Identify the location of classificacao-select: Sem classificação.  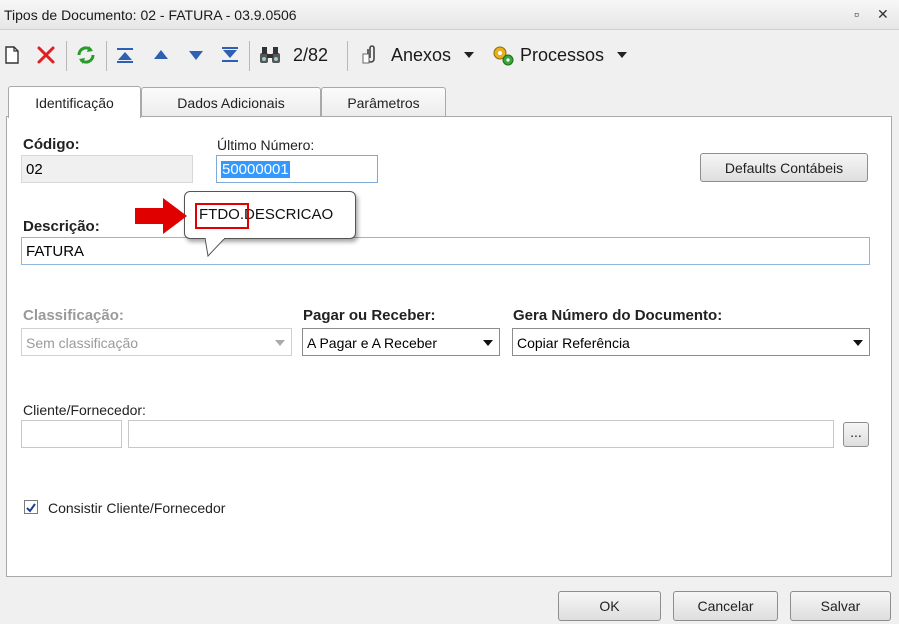
(156, 342).